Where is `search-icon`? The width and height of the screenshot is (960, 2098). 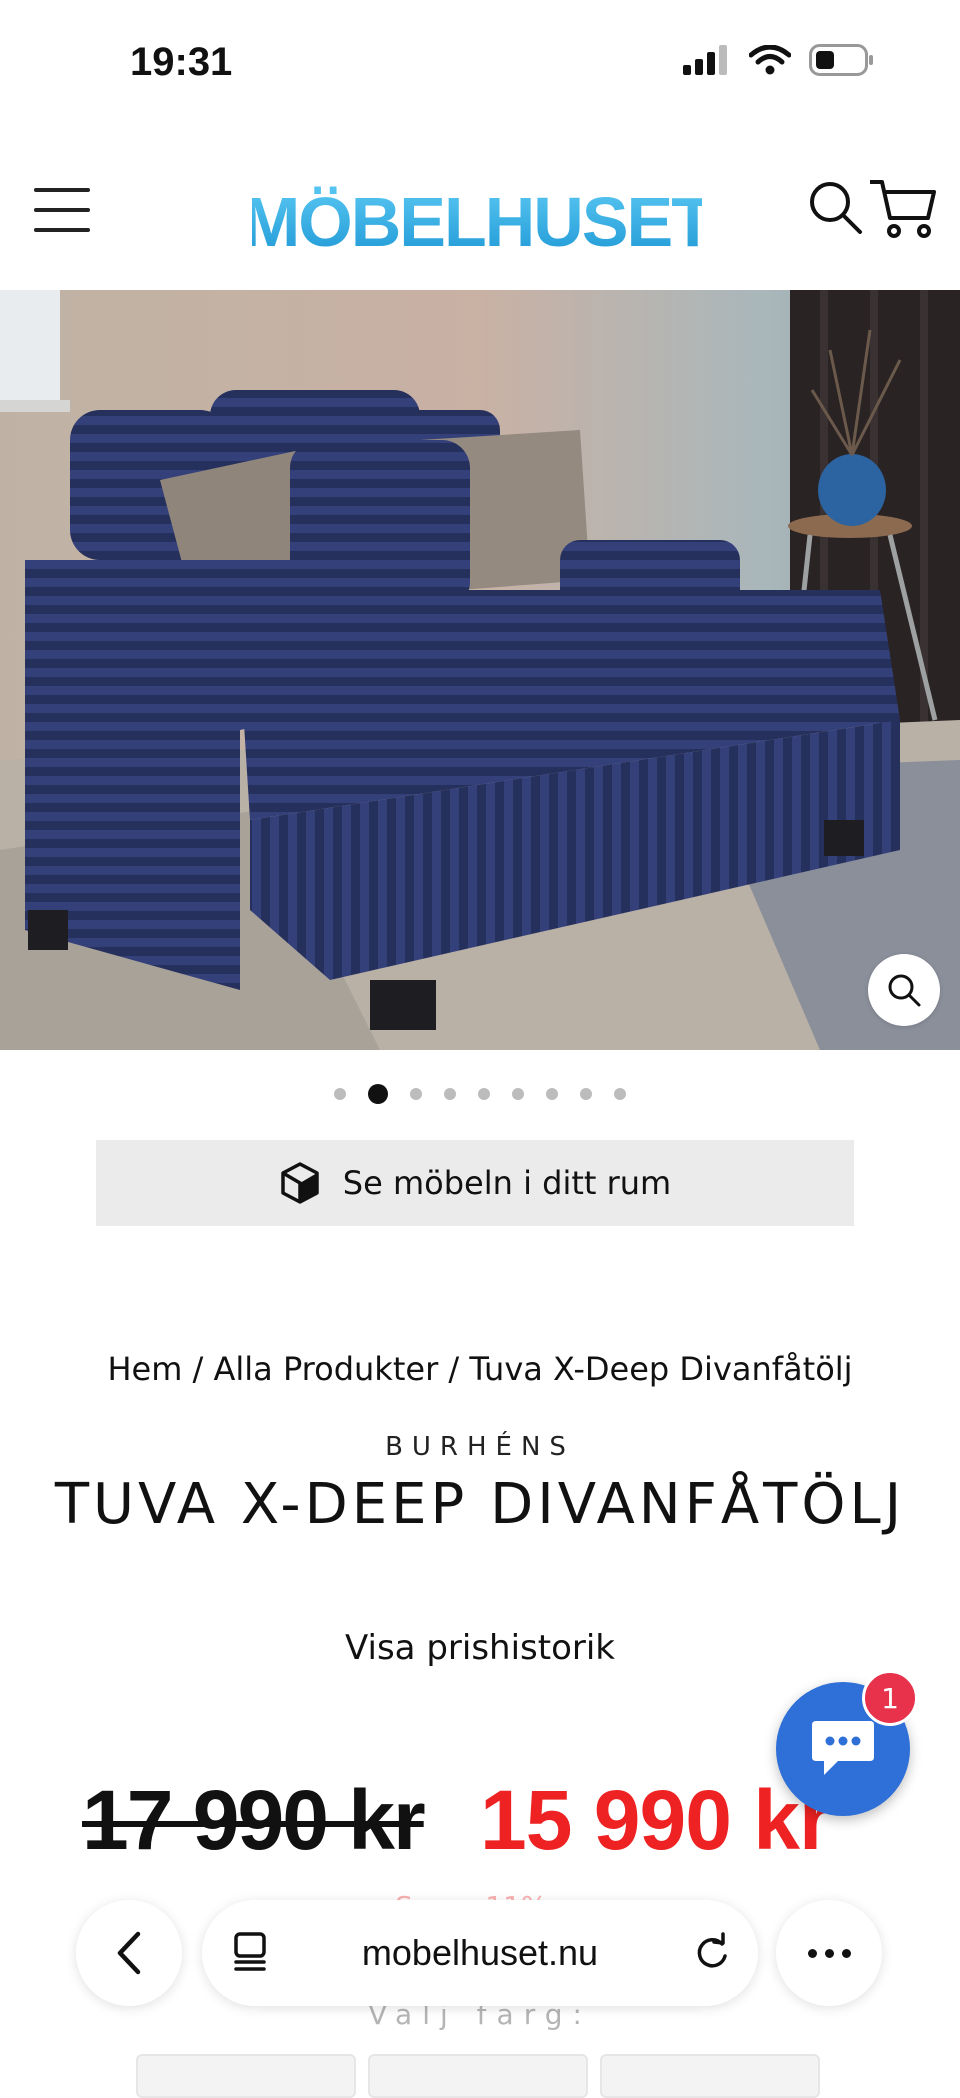
search-icon is located at coordinates (836, 208).